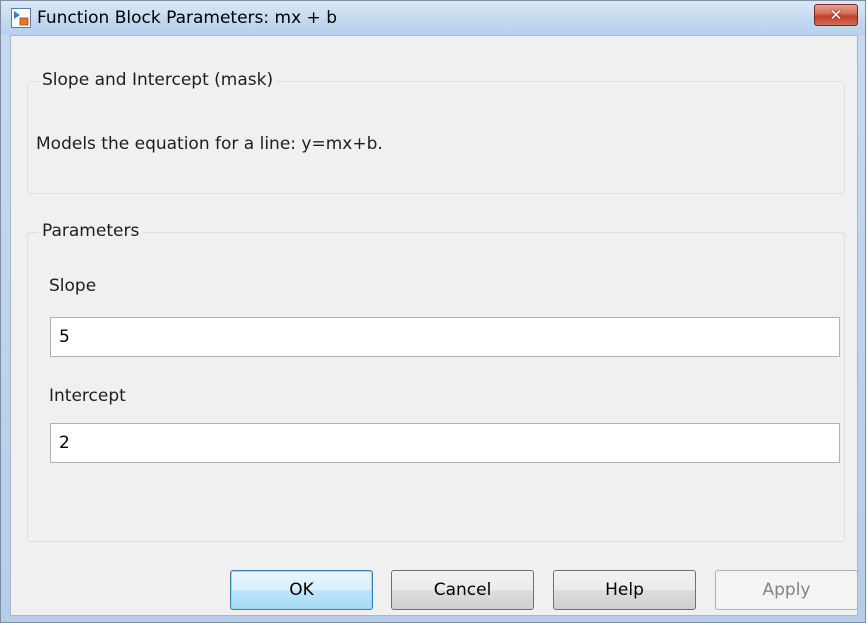  I want to click on title-bar: Function Block Parameters: mx + b ✕, so click(433, 18).